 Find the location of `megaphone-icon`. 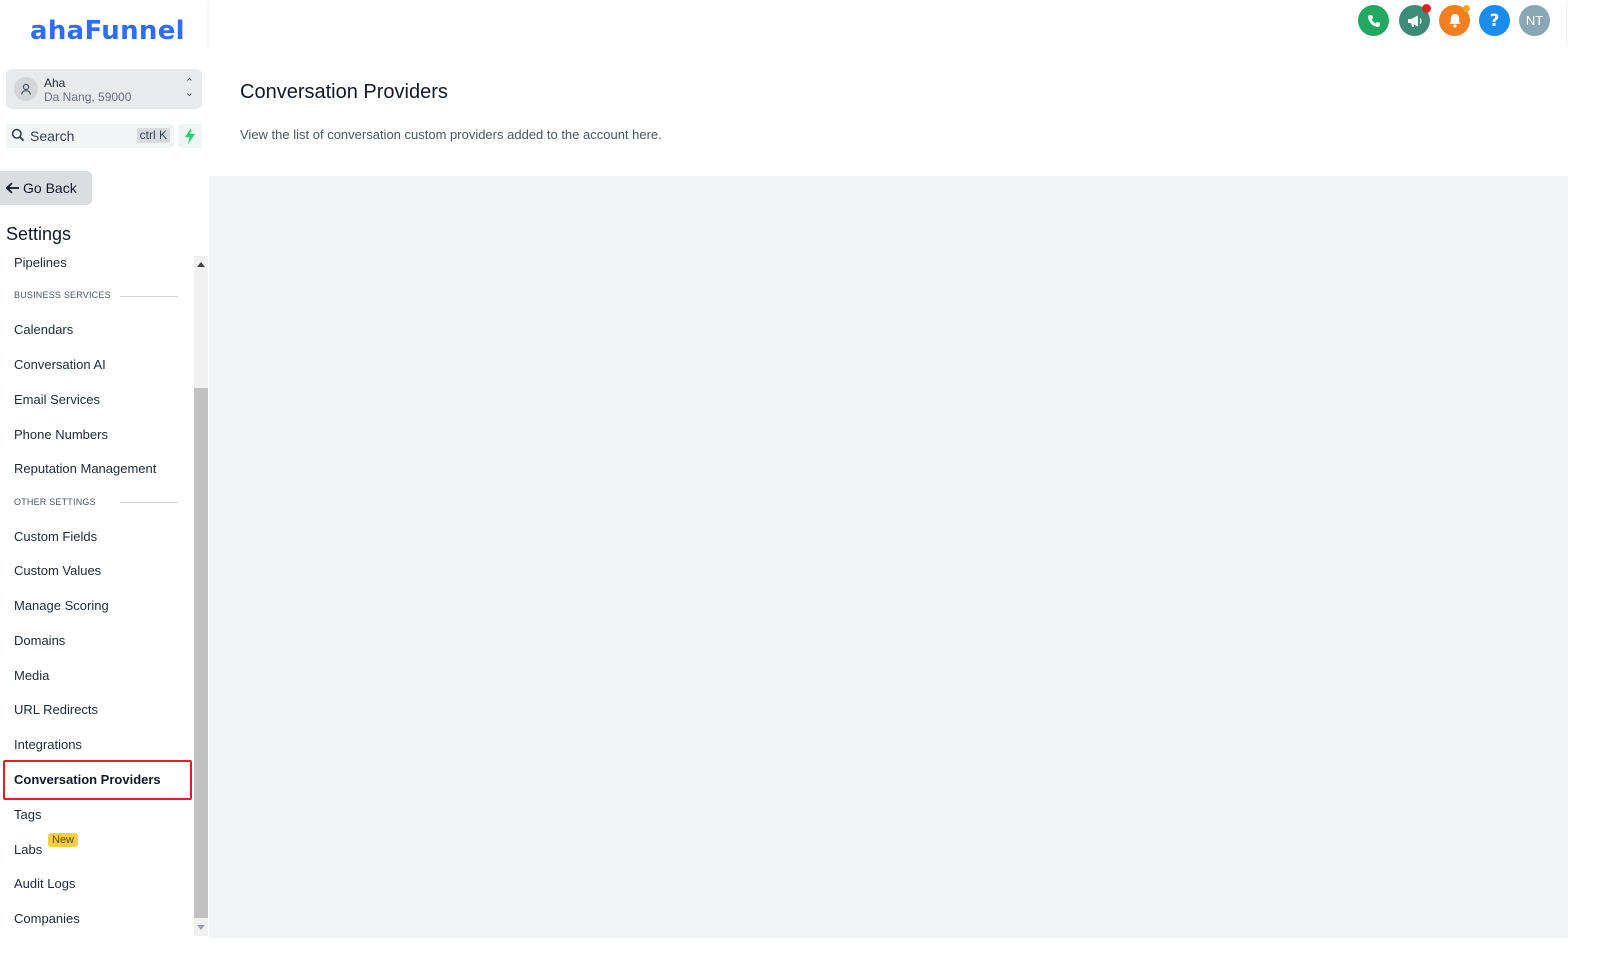

megaphone-icon is located at coordinates (1414, 21).